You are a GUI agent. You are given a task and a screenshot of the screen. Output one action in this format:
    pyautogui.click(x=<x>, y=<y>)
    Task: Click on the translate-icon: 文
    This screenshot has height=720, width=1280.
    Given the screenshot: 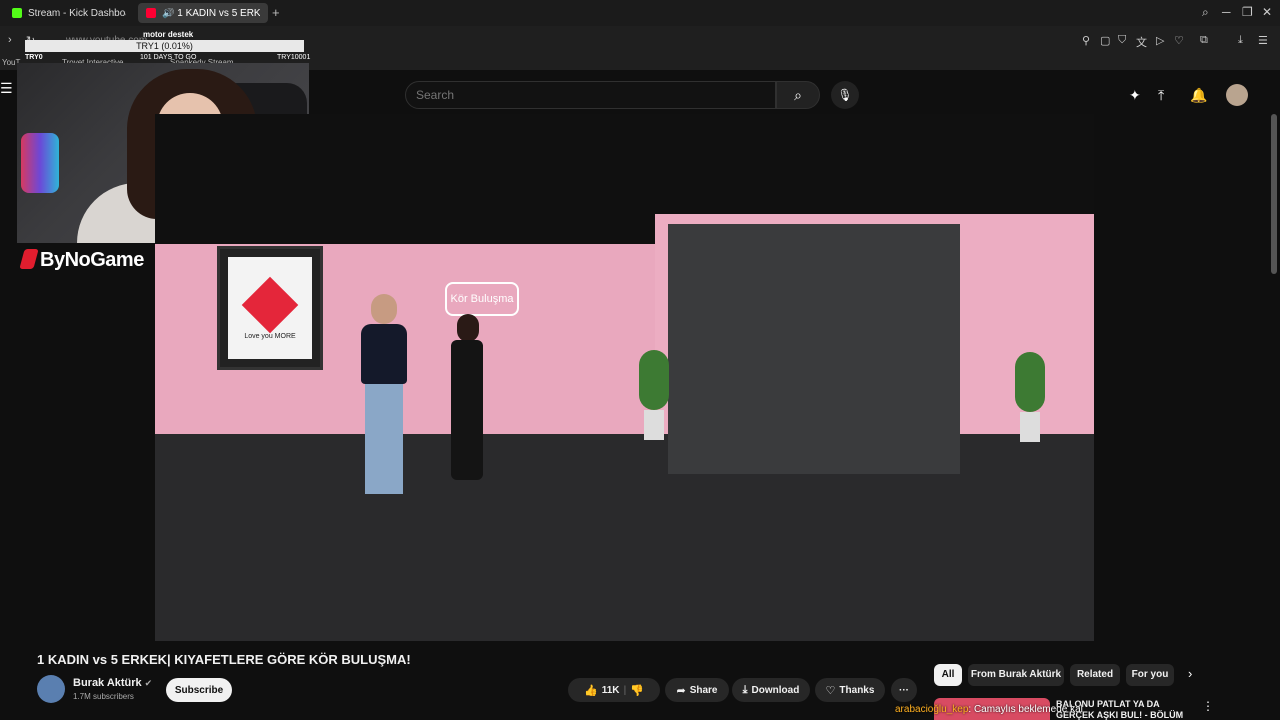 What is the action you would take?
    pyautogui.click(x=1141, y=42)
    